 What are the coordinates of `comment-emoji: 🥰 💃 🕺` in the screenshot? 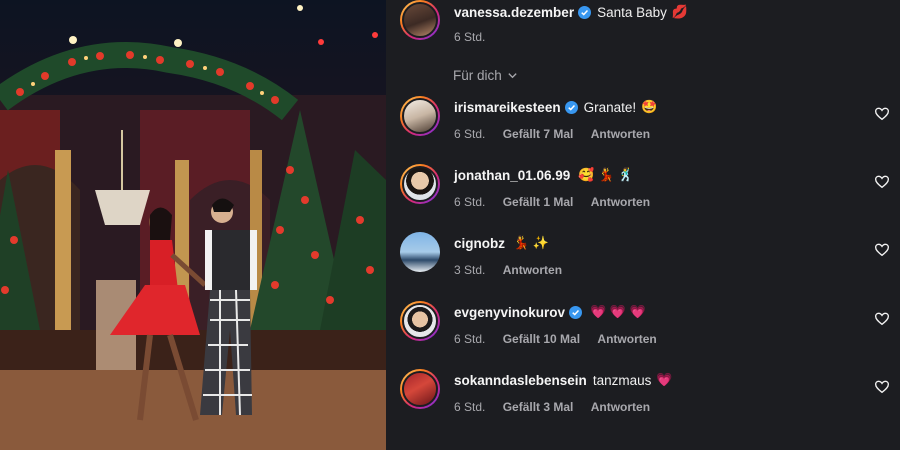 It's located at (606, 174).